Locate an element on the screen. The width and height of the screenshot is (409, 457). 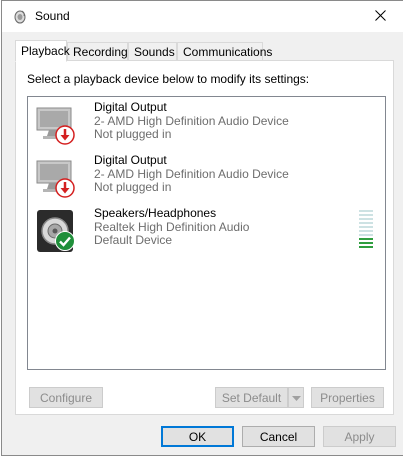
volume-level-meter is located at coordinates (366, 230).